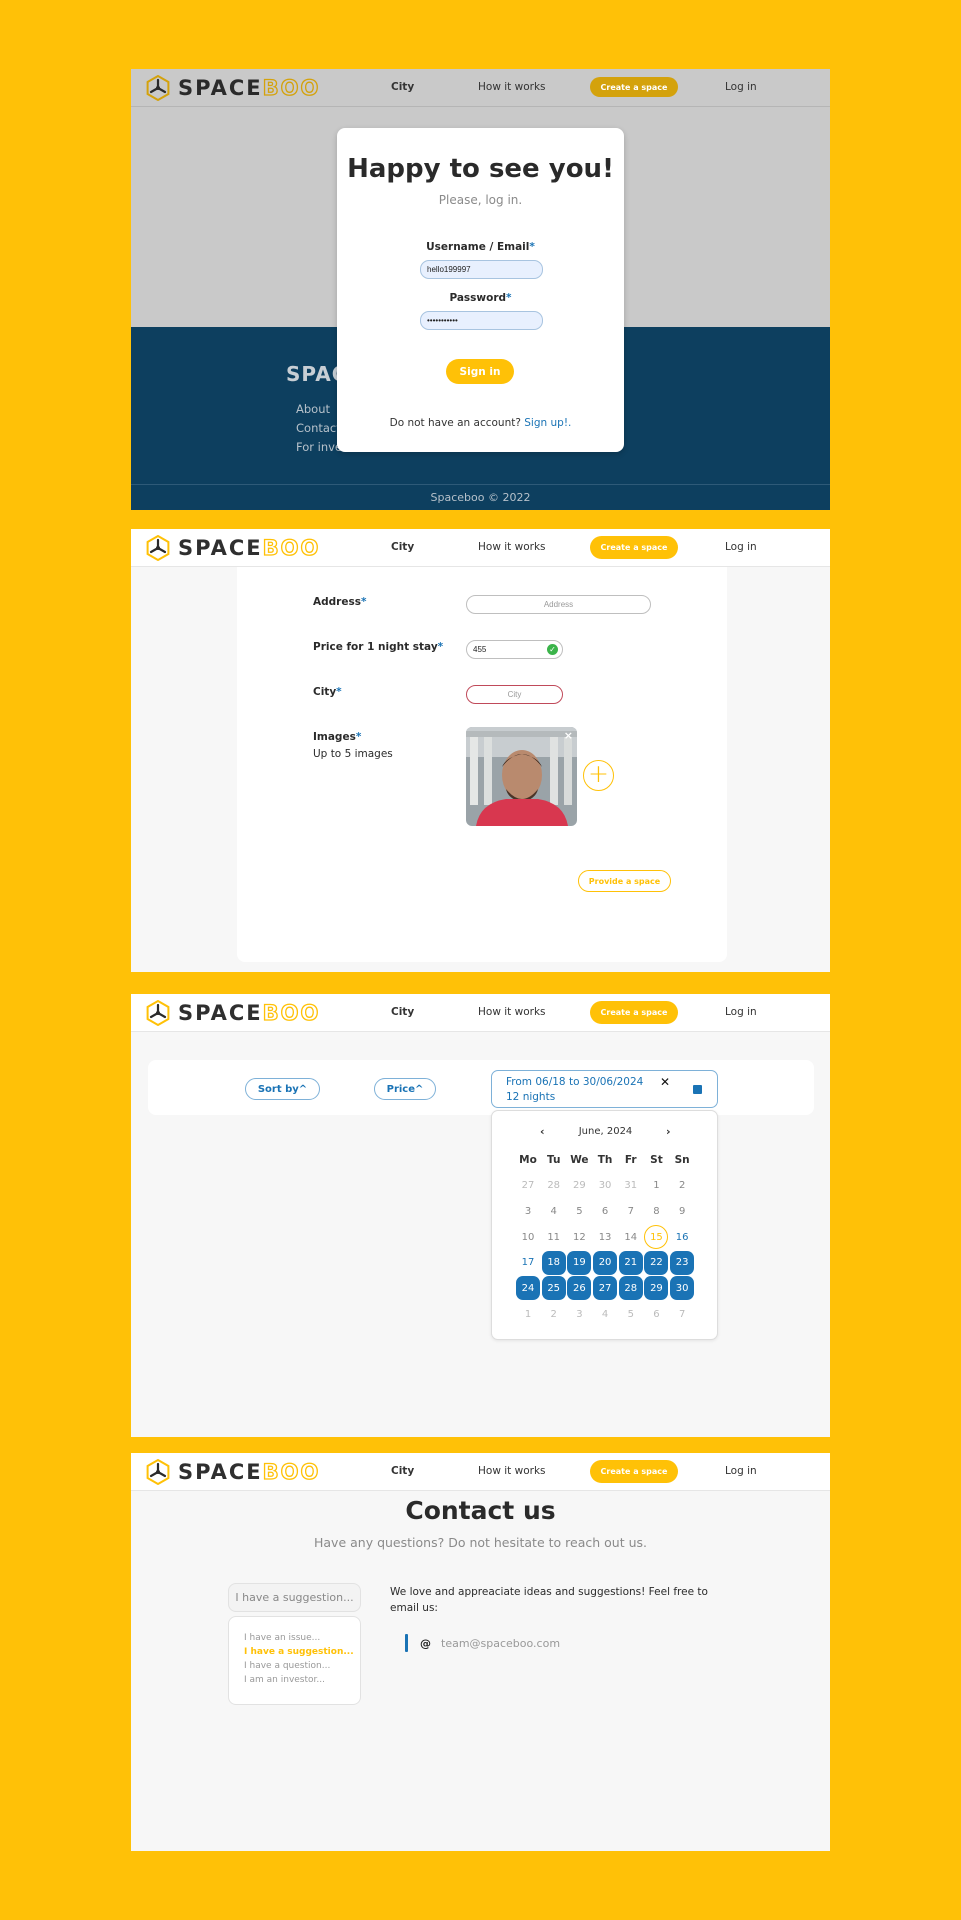  What do you see at coordinates (682, 1211) in the screenshot?
I see `calendar-day: 9` at bounding box center [682, 1211].